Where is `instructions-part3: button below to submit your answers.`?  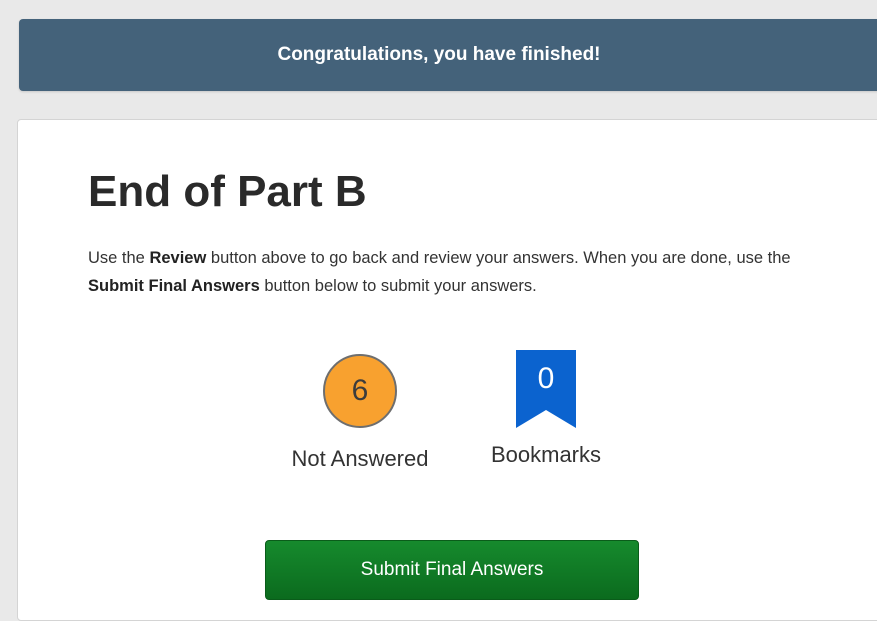
instructions-part3: button below to submit your answers. is located at coordinates (398, 286).